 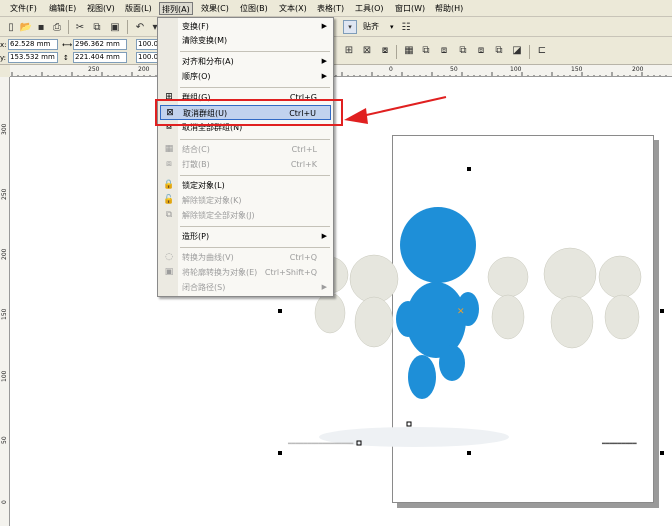 I want to click on annotation-arrow, so click(x=395, y=110).